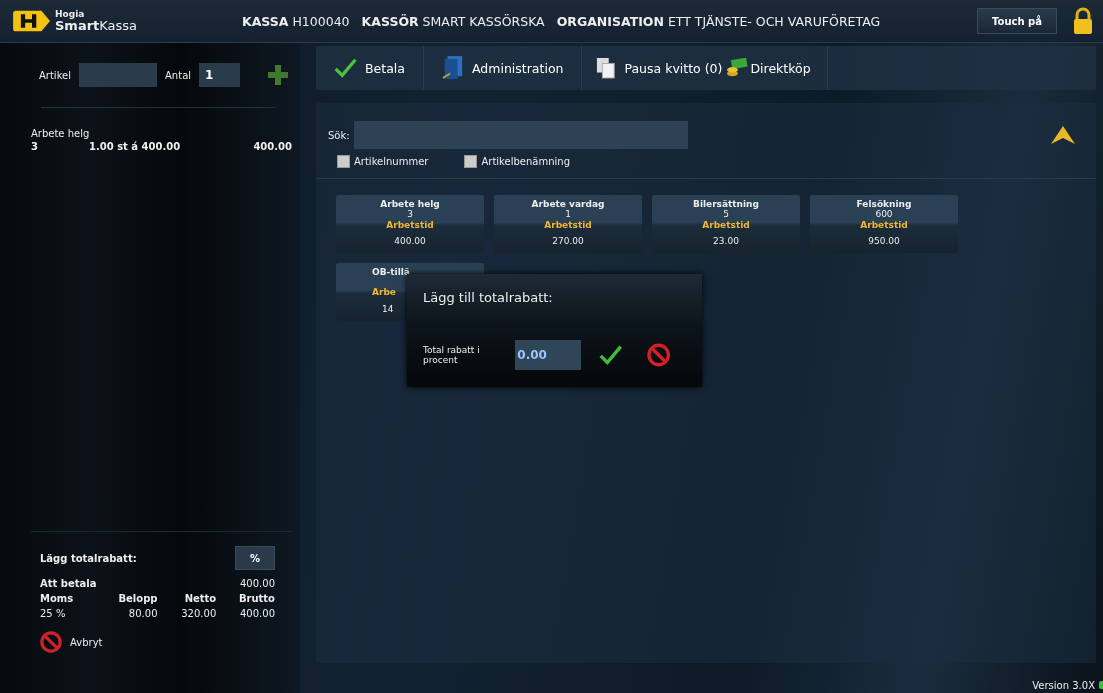 Image resolution: width=1103 pixels, height=693 pixels. Describe the element at coordinates (135, 146) in the screenshot. I see `receipt-item-detail: 1.00 st á 400.00` at that location.